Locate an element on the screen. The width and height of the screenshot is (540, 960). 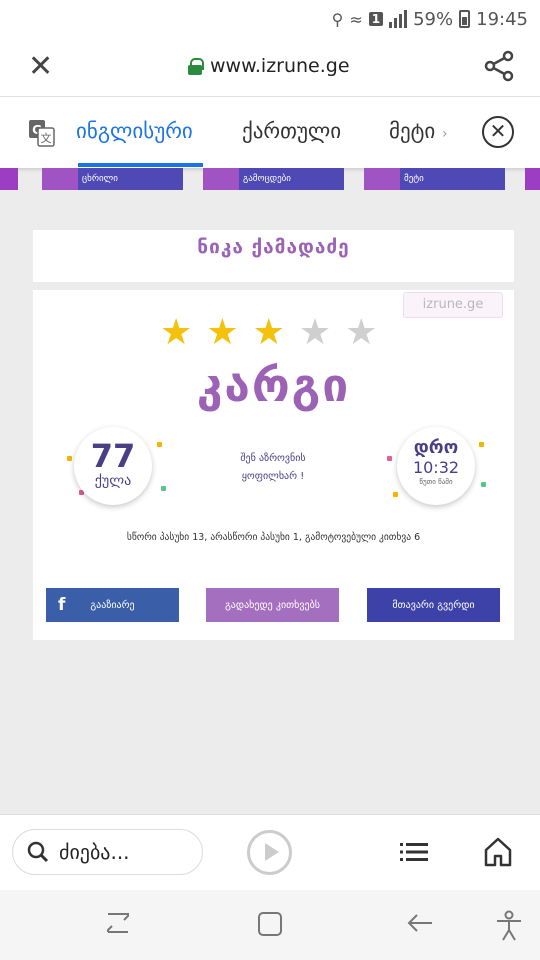
nav-tile-exams: გამოცდები is located at coordinates (273, 179).